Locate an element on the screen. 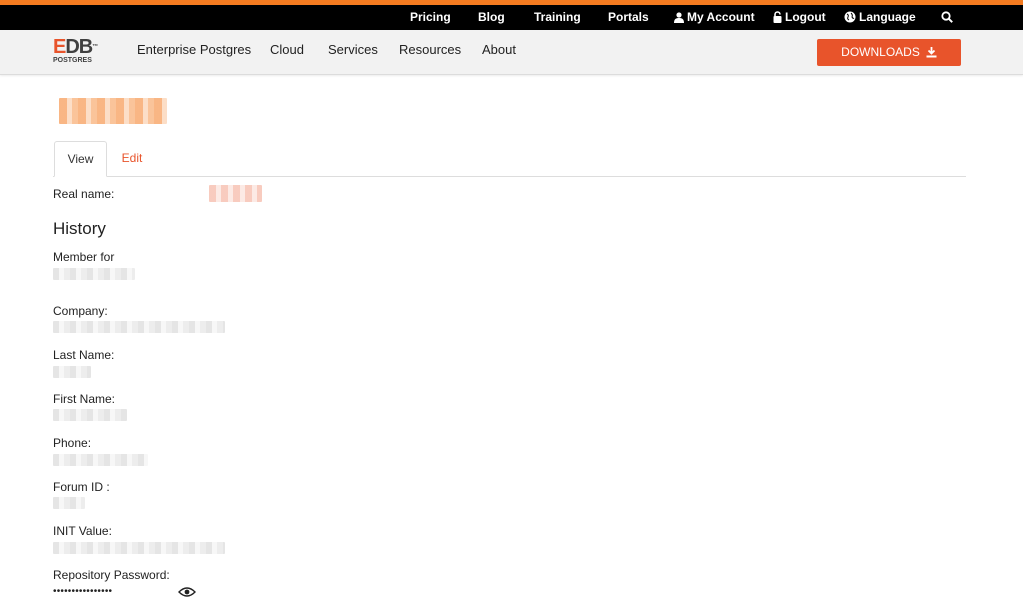 The image size is (1023, 611). tab-view: View is located at coordinates (80, 159).